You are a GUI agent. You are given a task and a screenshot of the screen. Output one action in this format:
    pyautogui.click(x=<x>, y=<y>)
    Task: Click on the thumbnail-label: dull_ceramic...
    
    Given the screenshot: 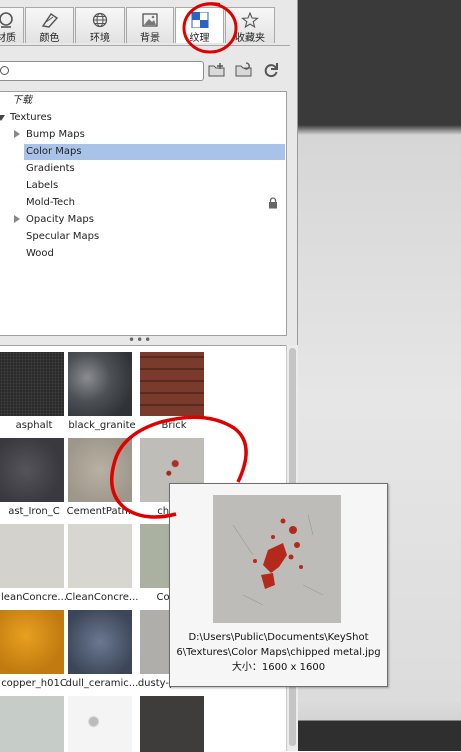 What is the action you would take?
    pyautogui.click(x=102, y=683)
    